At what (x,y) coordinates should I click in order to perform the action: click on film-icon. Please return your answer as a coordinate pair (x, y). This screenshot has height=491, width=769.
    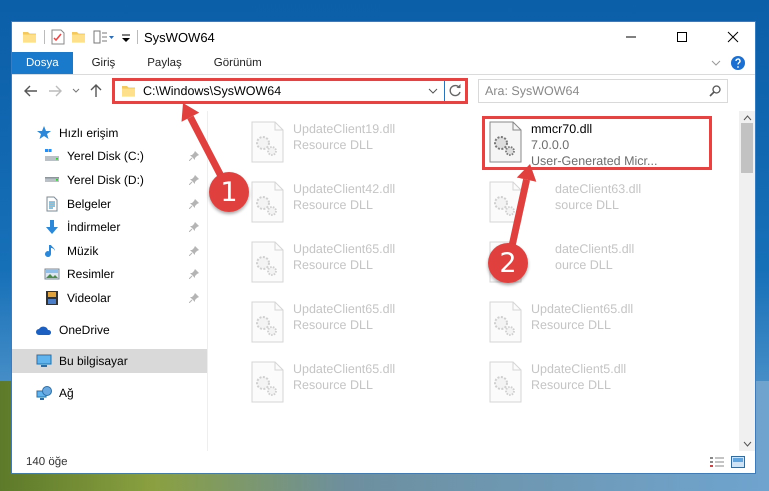
    Looking at the image, I should click on (52, 298).